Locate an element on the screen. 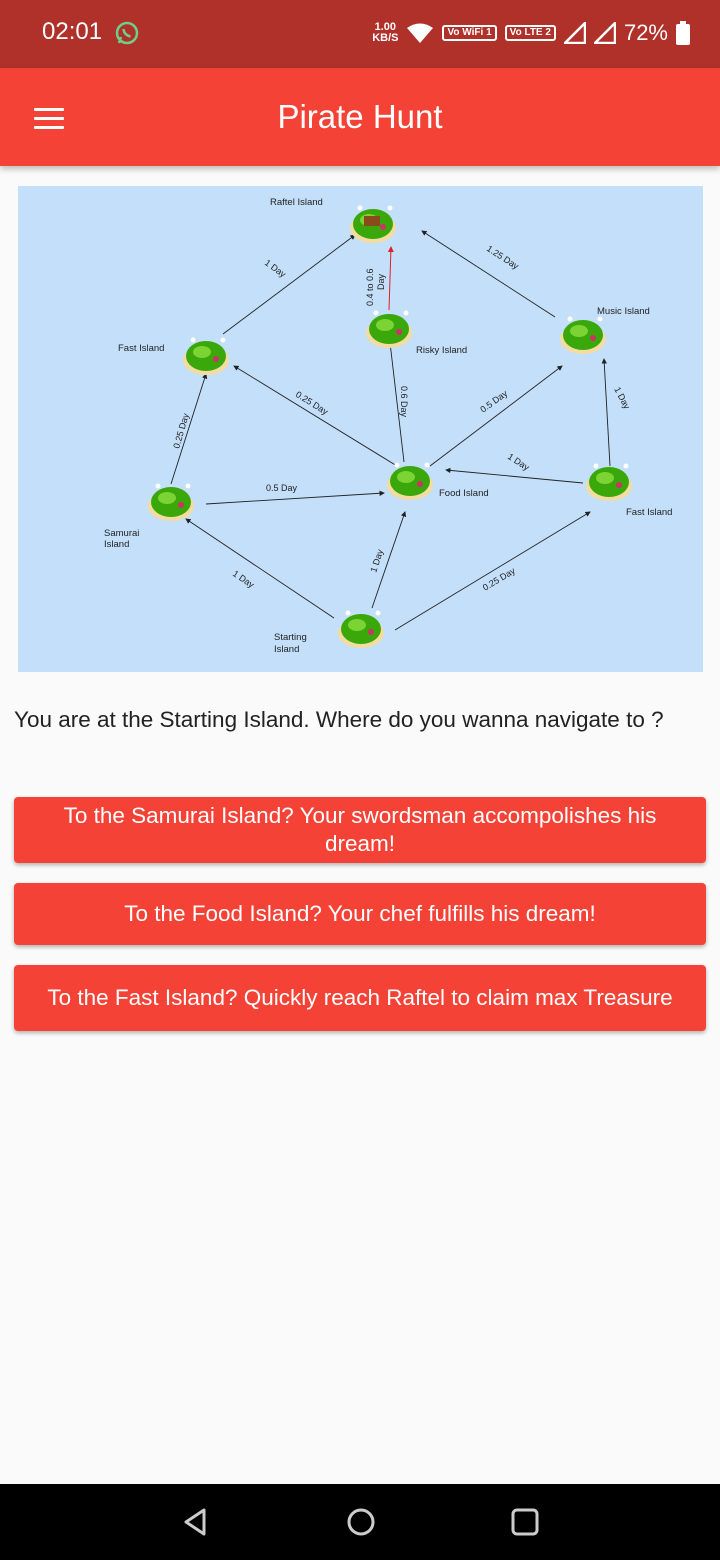 This screenshot has width=720, height=1560. edge-label-food-music: 0.5 Day is located at coordinates (493, 401).